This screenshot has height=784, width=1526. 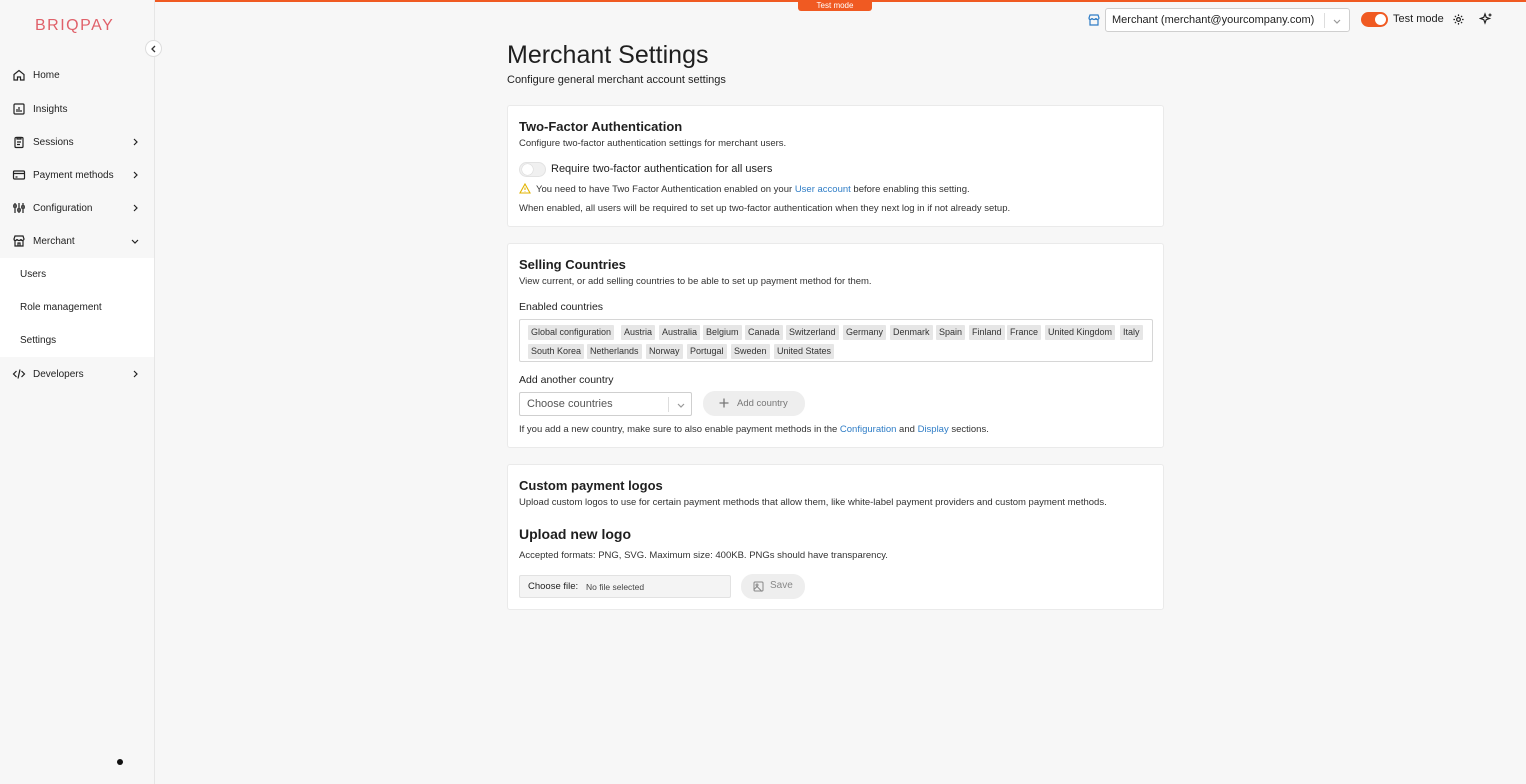 What do you see at coordinates (764, 332) in the screenshot?
I see `country-chip: Canada` at bounding box center [764, 332].